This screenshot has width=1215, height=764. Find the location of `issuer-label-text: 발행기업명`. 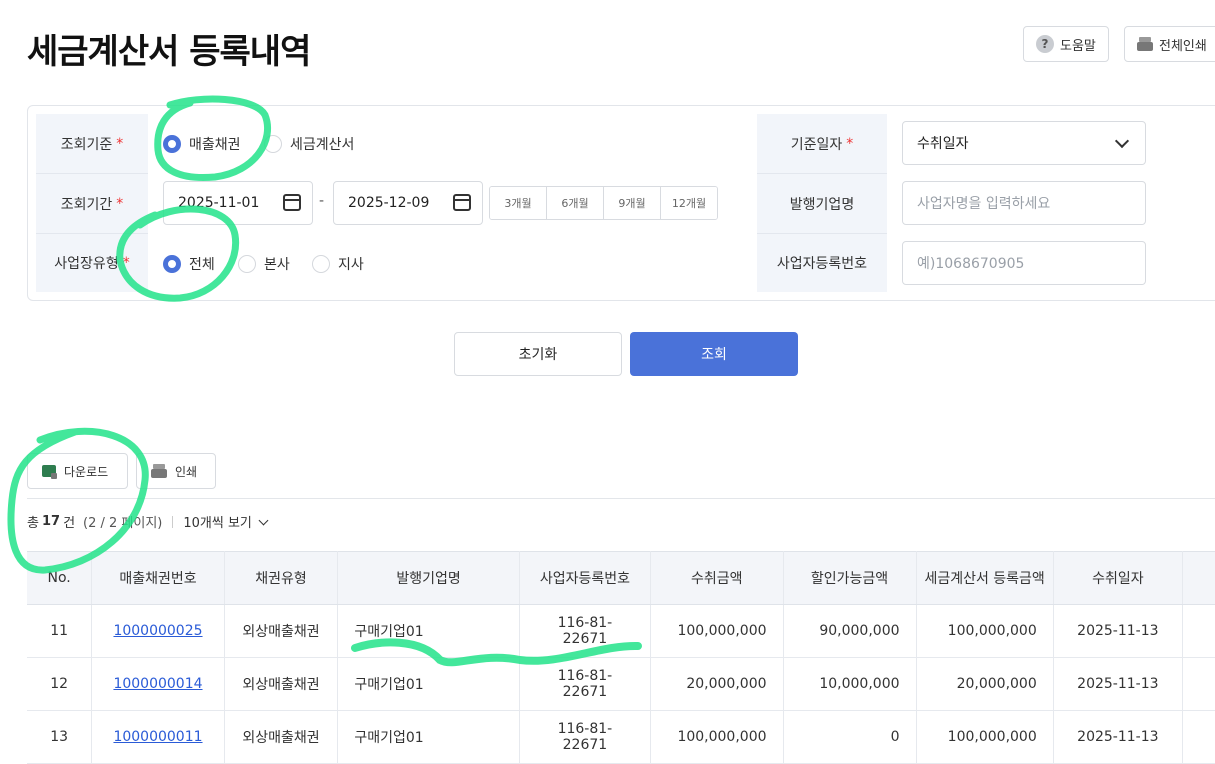

issuer-label-text: 발행기업명 is located at coordinates (822, 204).